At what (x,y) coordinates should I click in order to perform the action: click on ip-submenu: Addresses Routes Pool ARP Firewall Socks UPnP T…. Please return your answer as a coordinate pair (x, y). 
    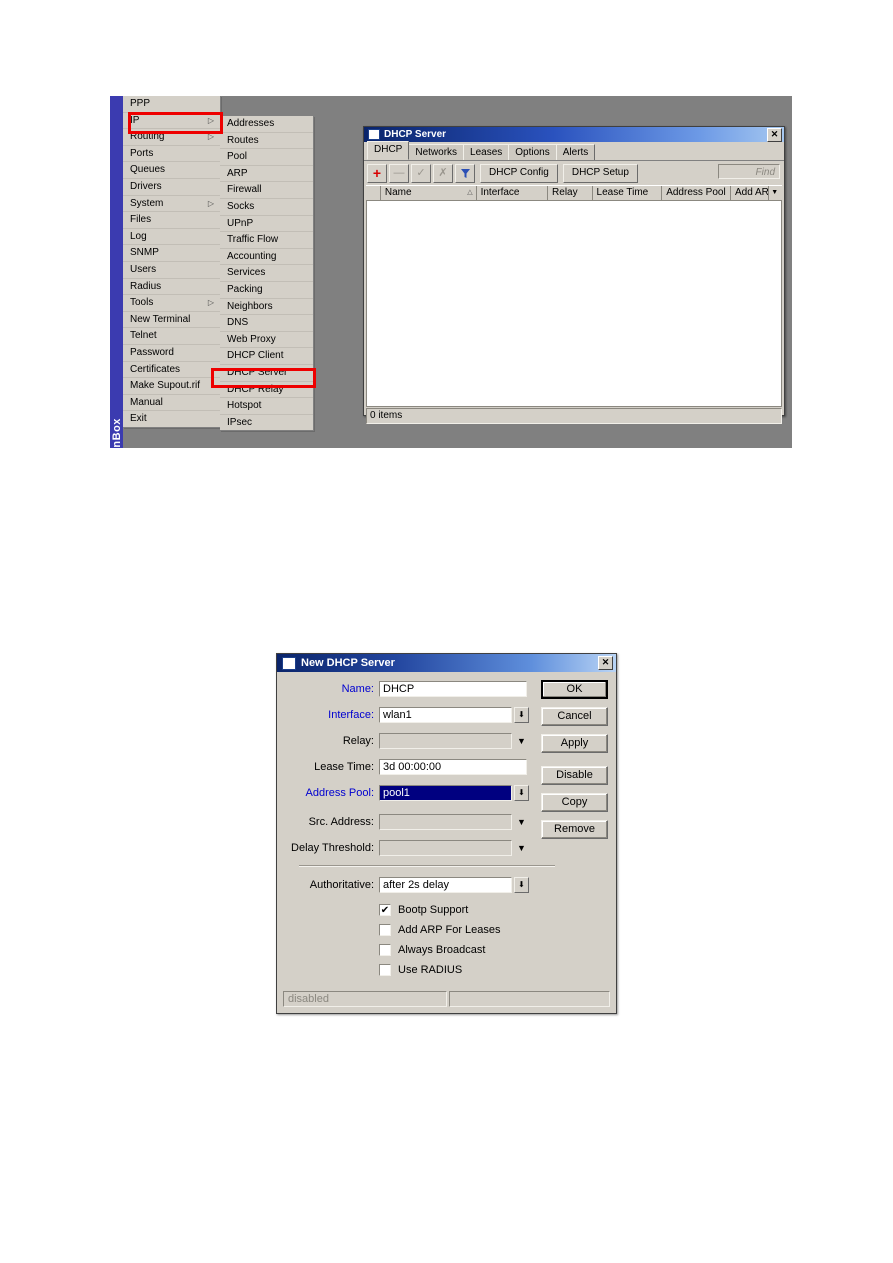
    Looking at the image, I should click on (267, 274).